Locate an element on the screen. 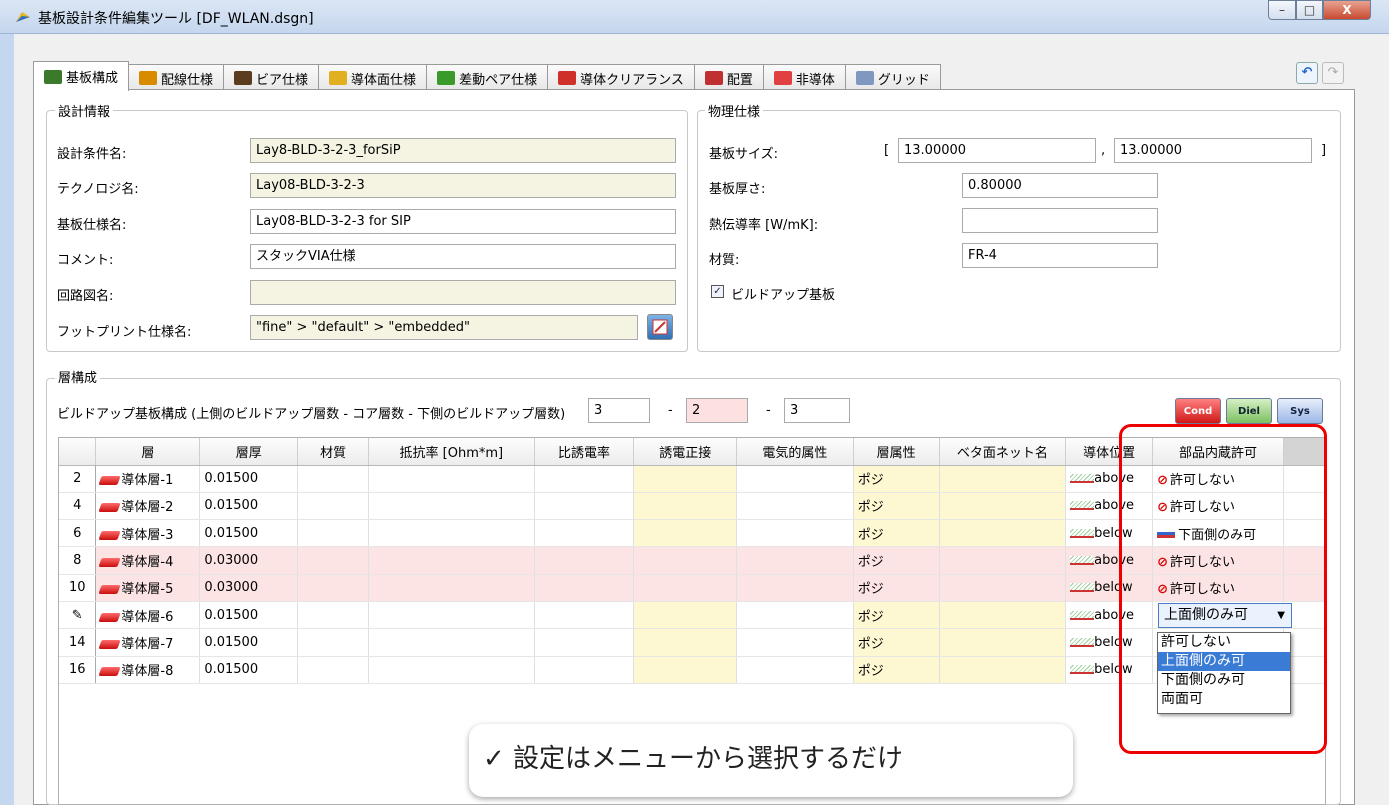 The image size is (1389, 805). tab-nonconductor: 非導体 is located at coordinates (804, 77).